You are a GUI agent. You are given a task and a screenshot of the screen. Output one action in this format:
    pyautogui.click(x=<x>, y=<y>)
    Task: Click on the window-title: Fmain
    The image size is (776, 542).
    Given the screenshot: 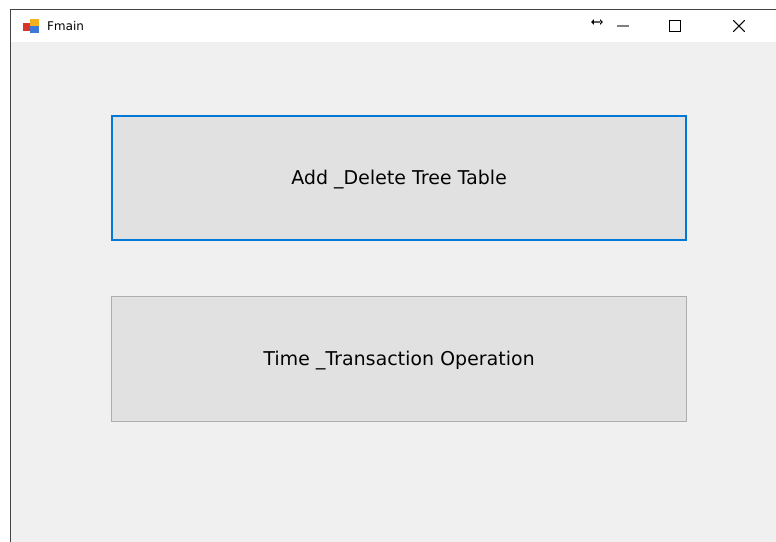 What is the action you would take?
    pyautogui.click(x=66, y=26)
    